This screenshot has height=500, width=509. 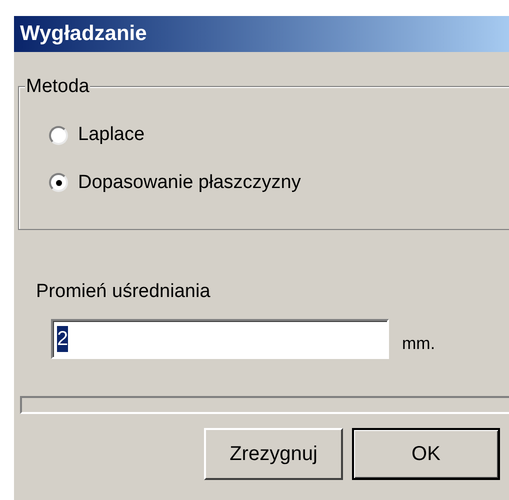 I want to click on unit-label: mm., so click(x=419, y=344).